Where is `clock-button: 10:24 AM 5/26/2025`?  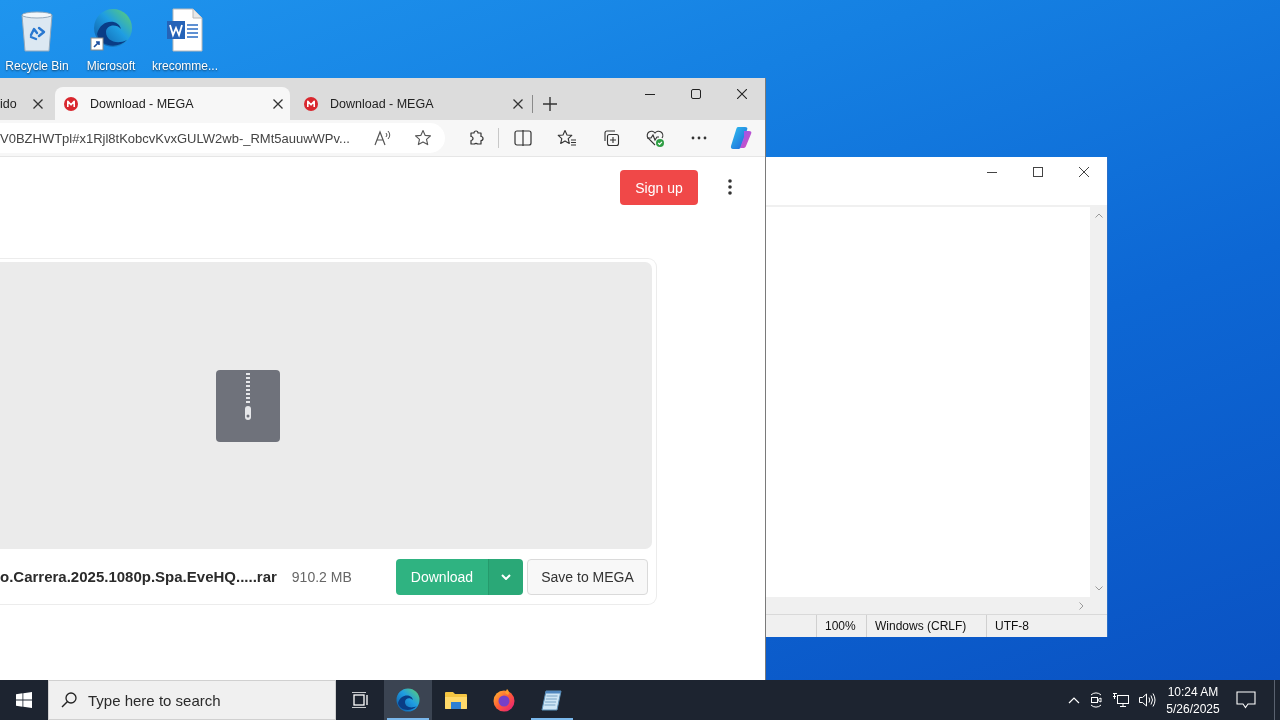
clock-button: 10:24 AM 5/26/2025 is located at coordinates (1193, 700).